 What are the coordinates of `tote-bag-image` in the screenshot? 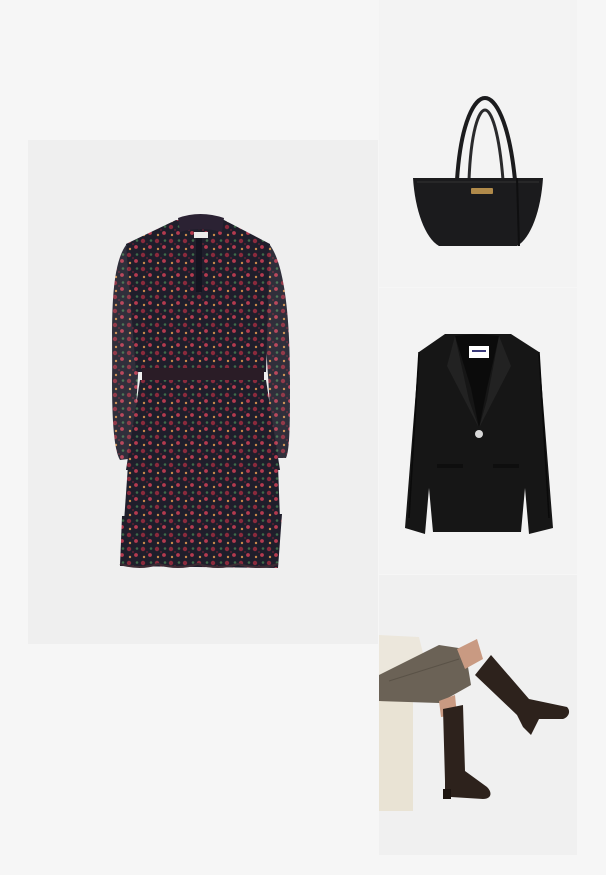 It's located at (478, 171).